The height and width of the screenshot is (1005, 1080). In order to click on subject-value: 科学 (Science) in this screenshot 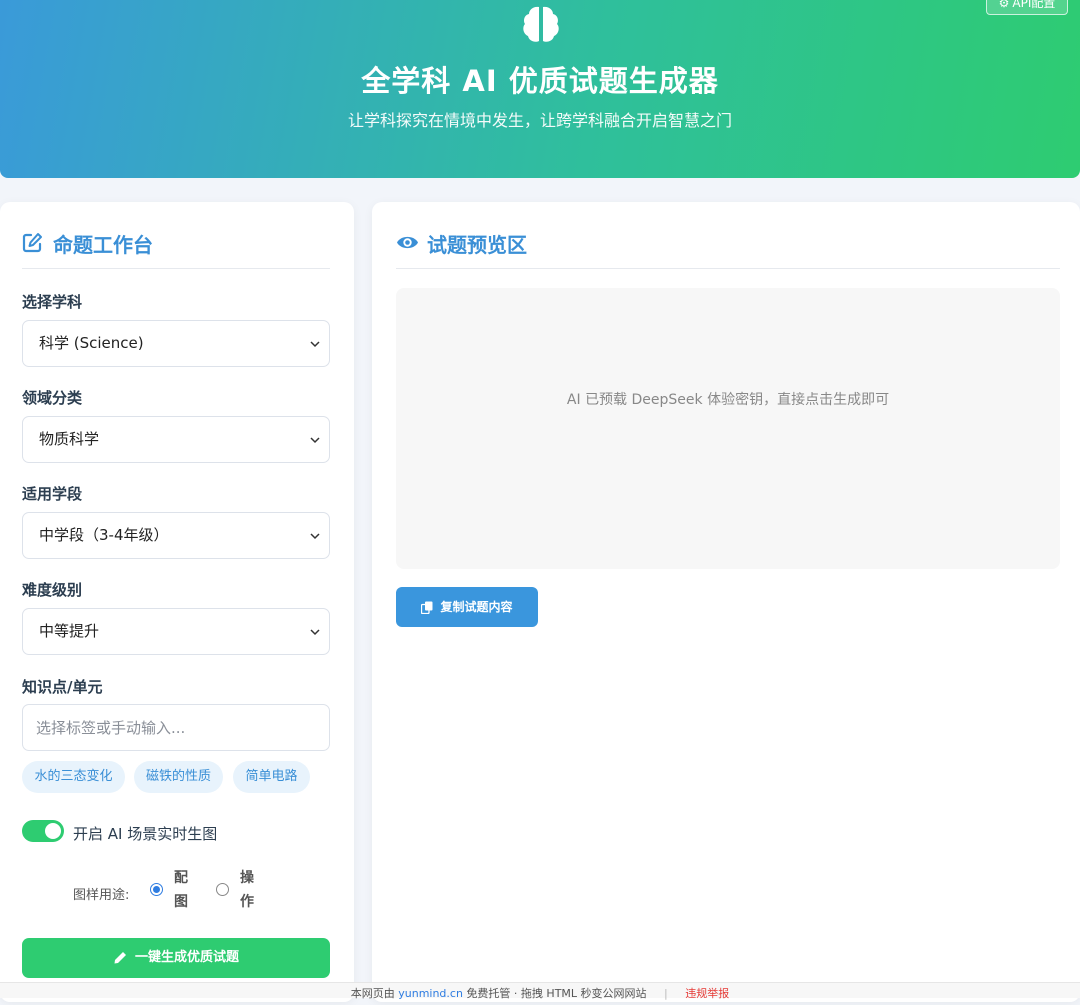, I will do `click(91, 343)`.